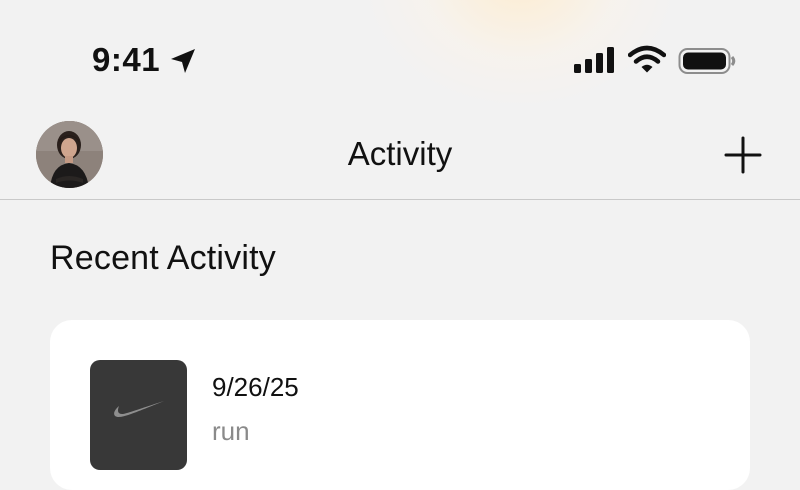 The height and width of the screenshot is (490, 800). Describe the element at coordinates (183, 61) in the screenshot. I see `location-arrow-icon` at that location.